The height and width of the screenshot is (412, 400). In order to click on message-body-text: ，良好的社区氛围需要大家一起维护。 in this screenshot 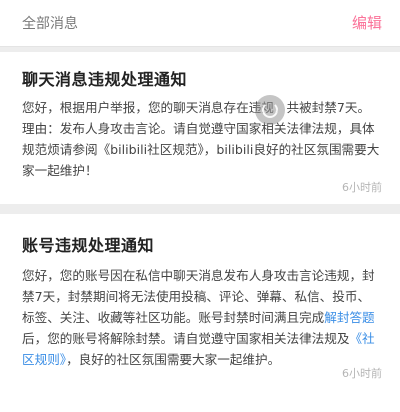, I will do `click(173, 359)`.